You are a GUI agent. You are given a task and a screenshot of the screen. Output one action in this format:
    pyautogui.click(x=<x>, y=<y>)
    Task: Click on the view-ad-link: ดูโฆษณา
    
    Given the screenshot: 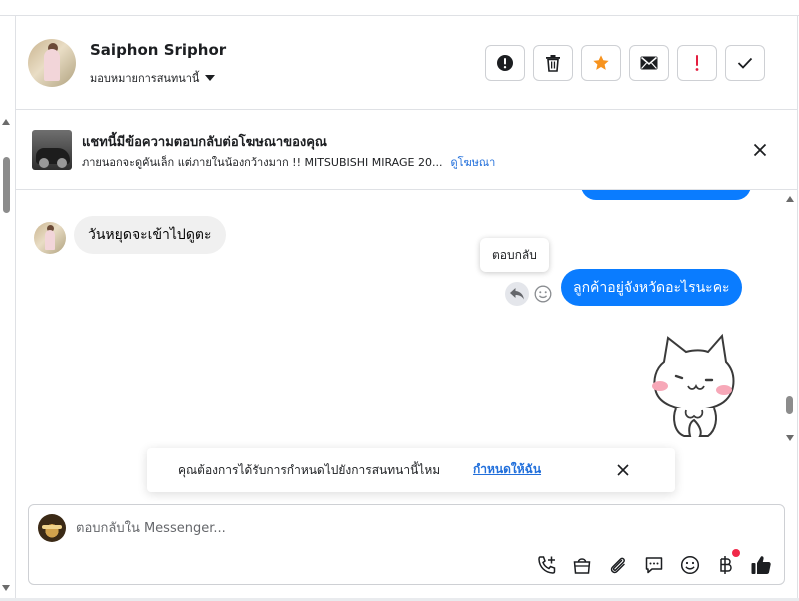 What is the action you would take?
    pyautogui.click(x=472, y=162)
    